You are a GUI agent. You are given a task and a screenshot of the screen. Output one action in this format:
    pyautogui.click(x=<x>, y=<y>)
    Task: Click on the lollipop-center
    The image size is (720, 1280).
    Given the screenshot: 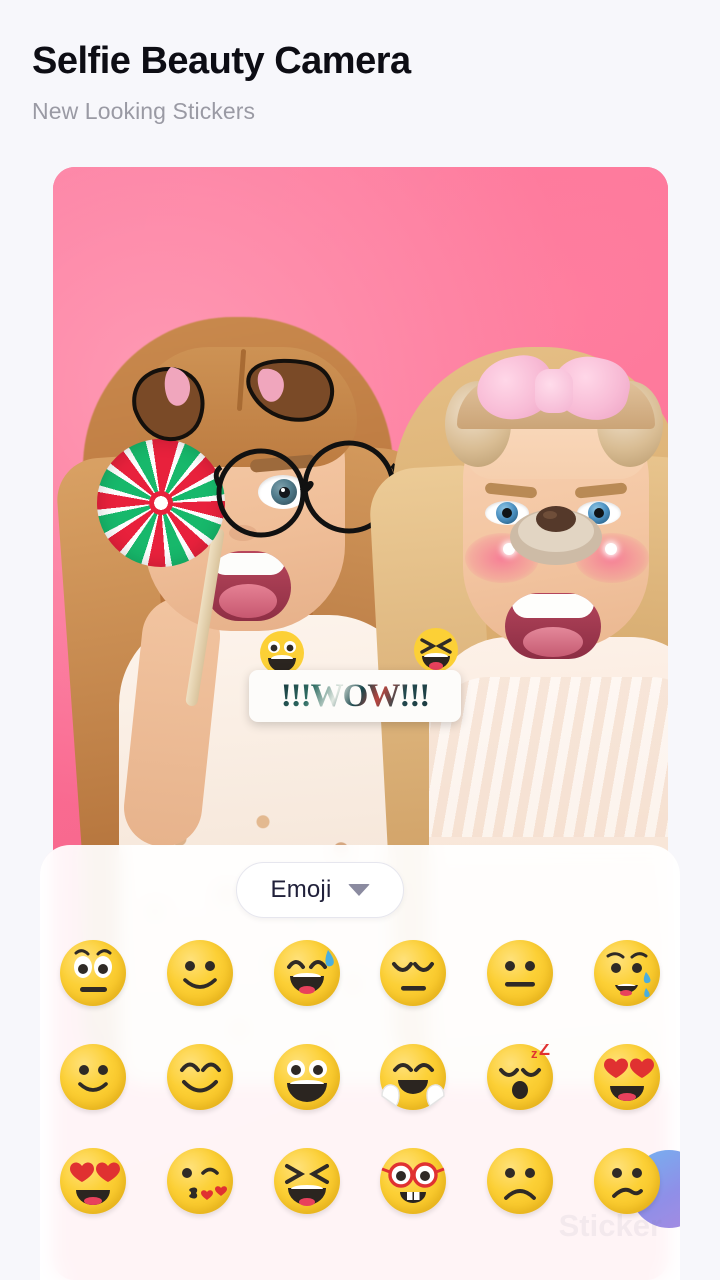 What is the action you would take?
    pyautogui.click(x=161, y=503)
    